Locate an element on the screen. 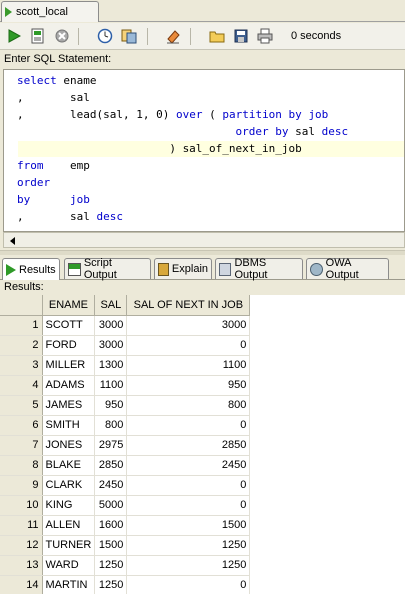 The image size is (405, 594). table-row: 9 CLARK 2450 0 is located at coordinates (125, 485).